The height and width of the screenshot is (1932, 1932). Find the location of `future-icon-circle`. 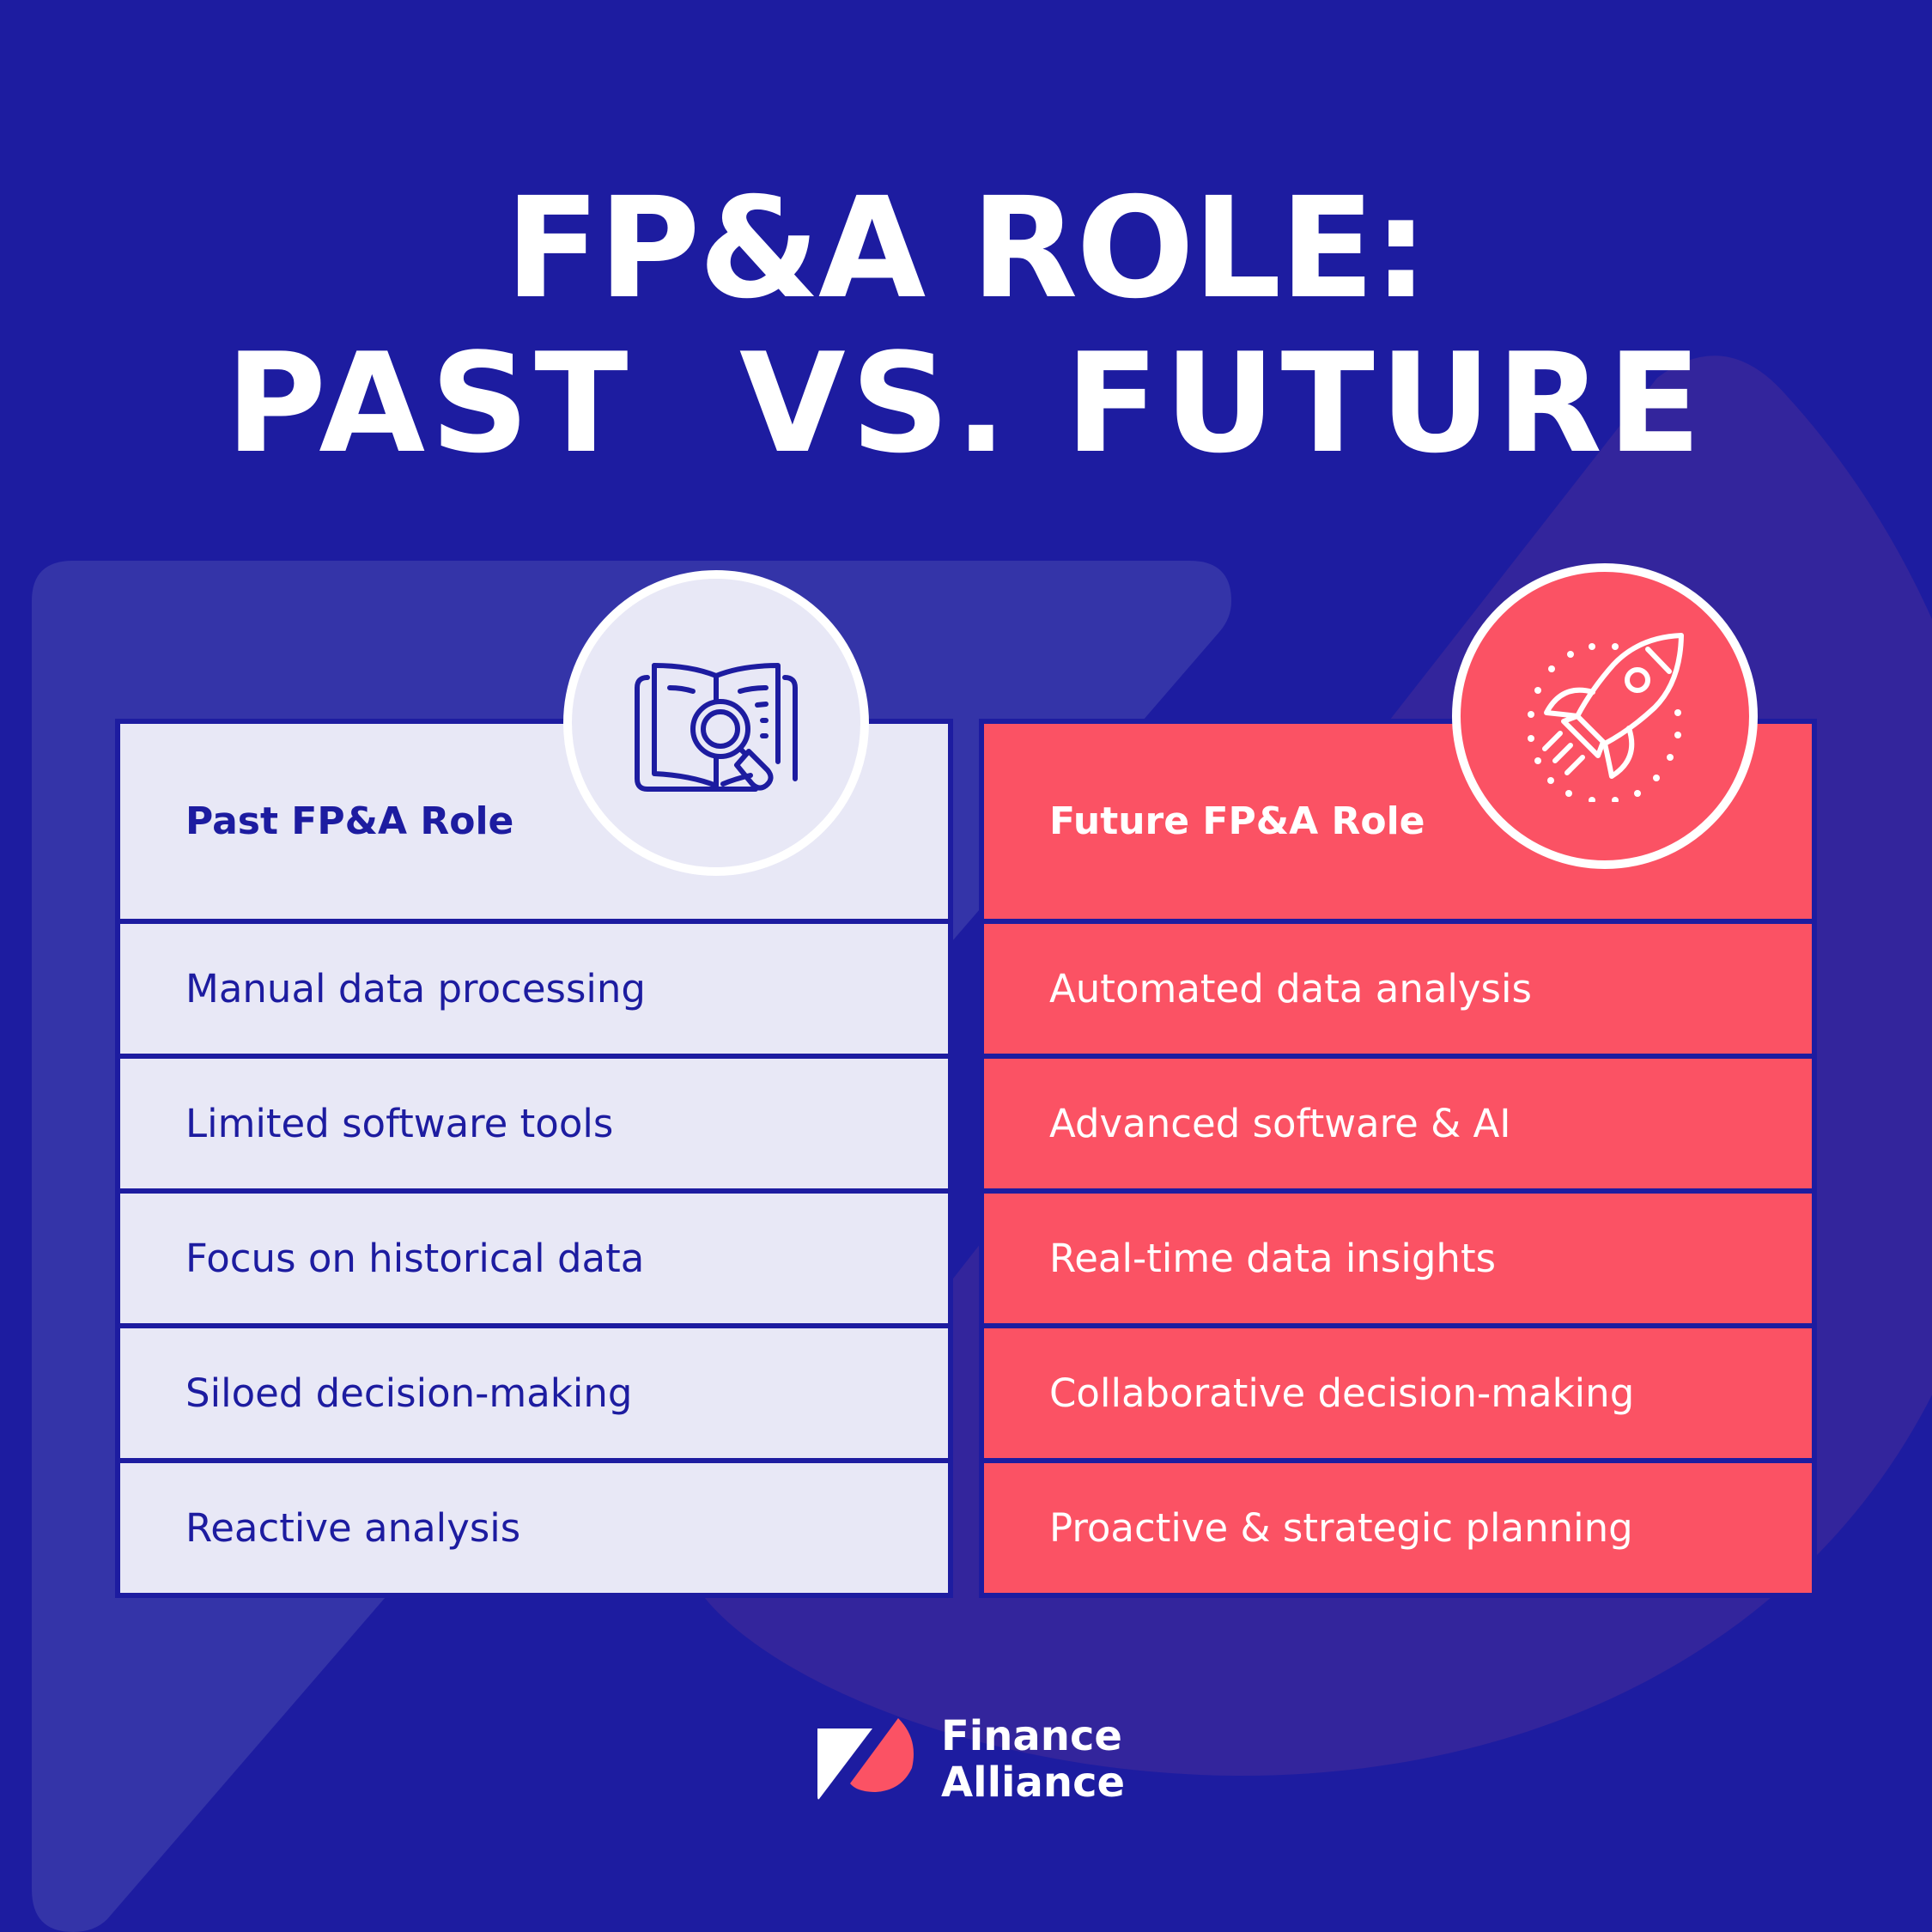

future-icon-circle is located at coordinates (1605, 716).